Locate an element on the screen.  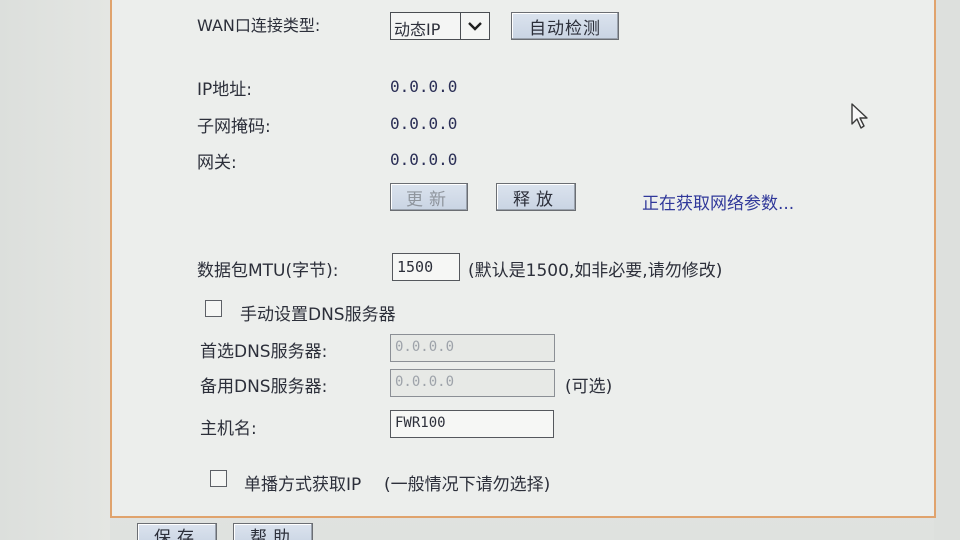
host-name-input: FWR100 is located at coordinates (472, 424).